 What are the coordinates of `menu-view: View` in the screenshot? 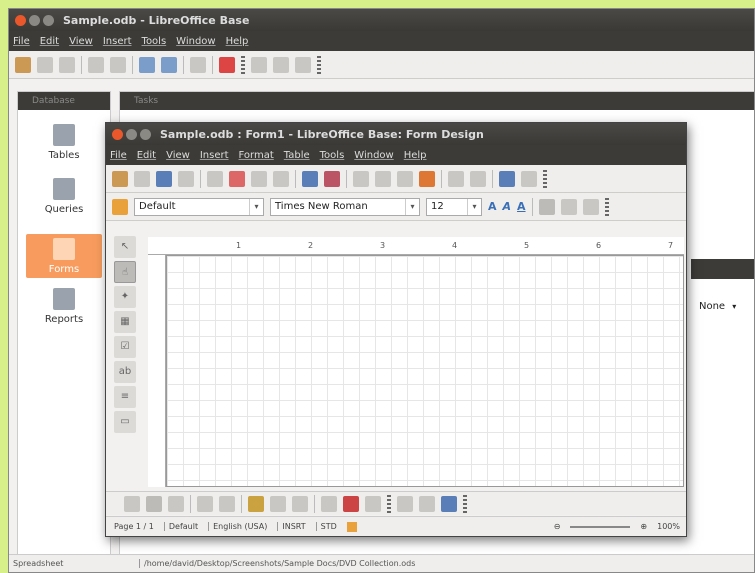 It's located at (81, 41).